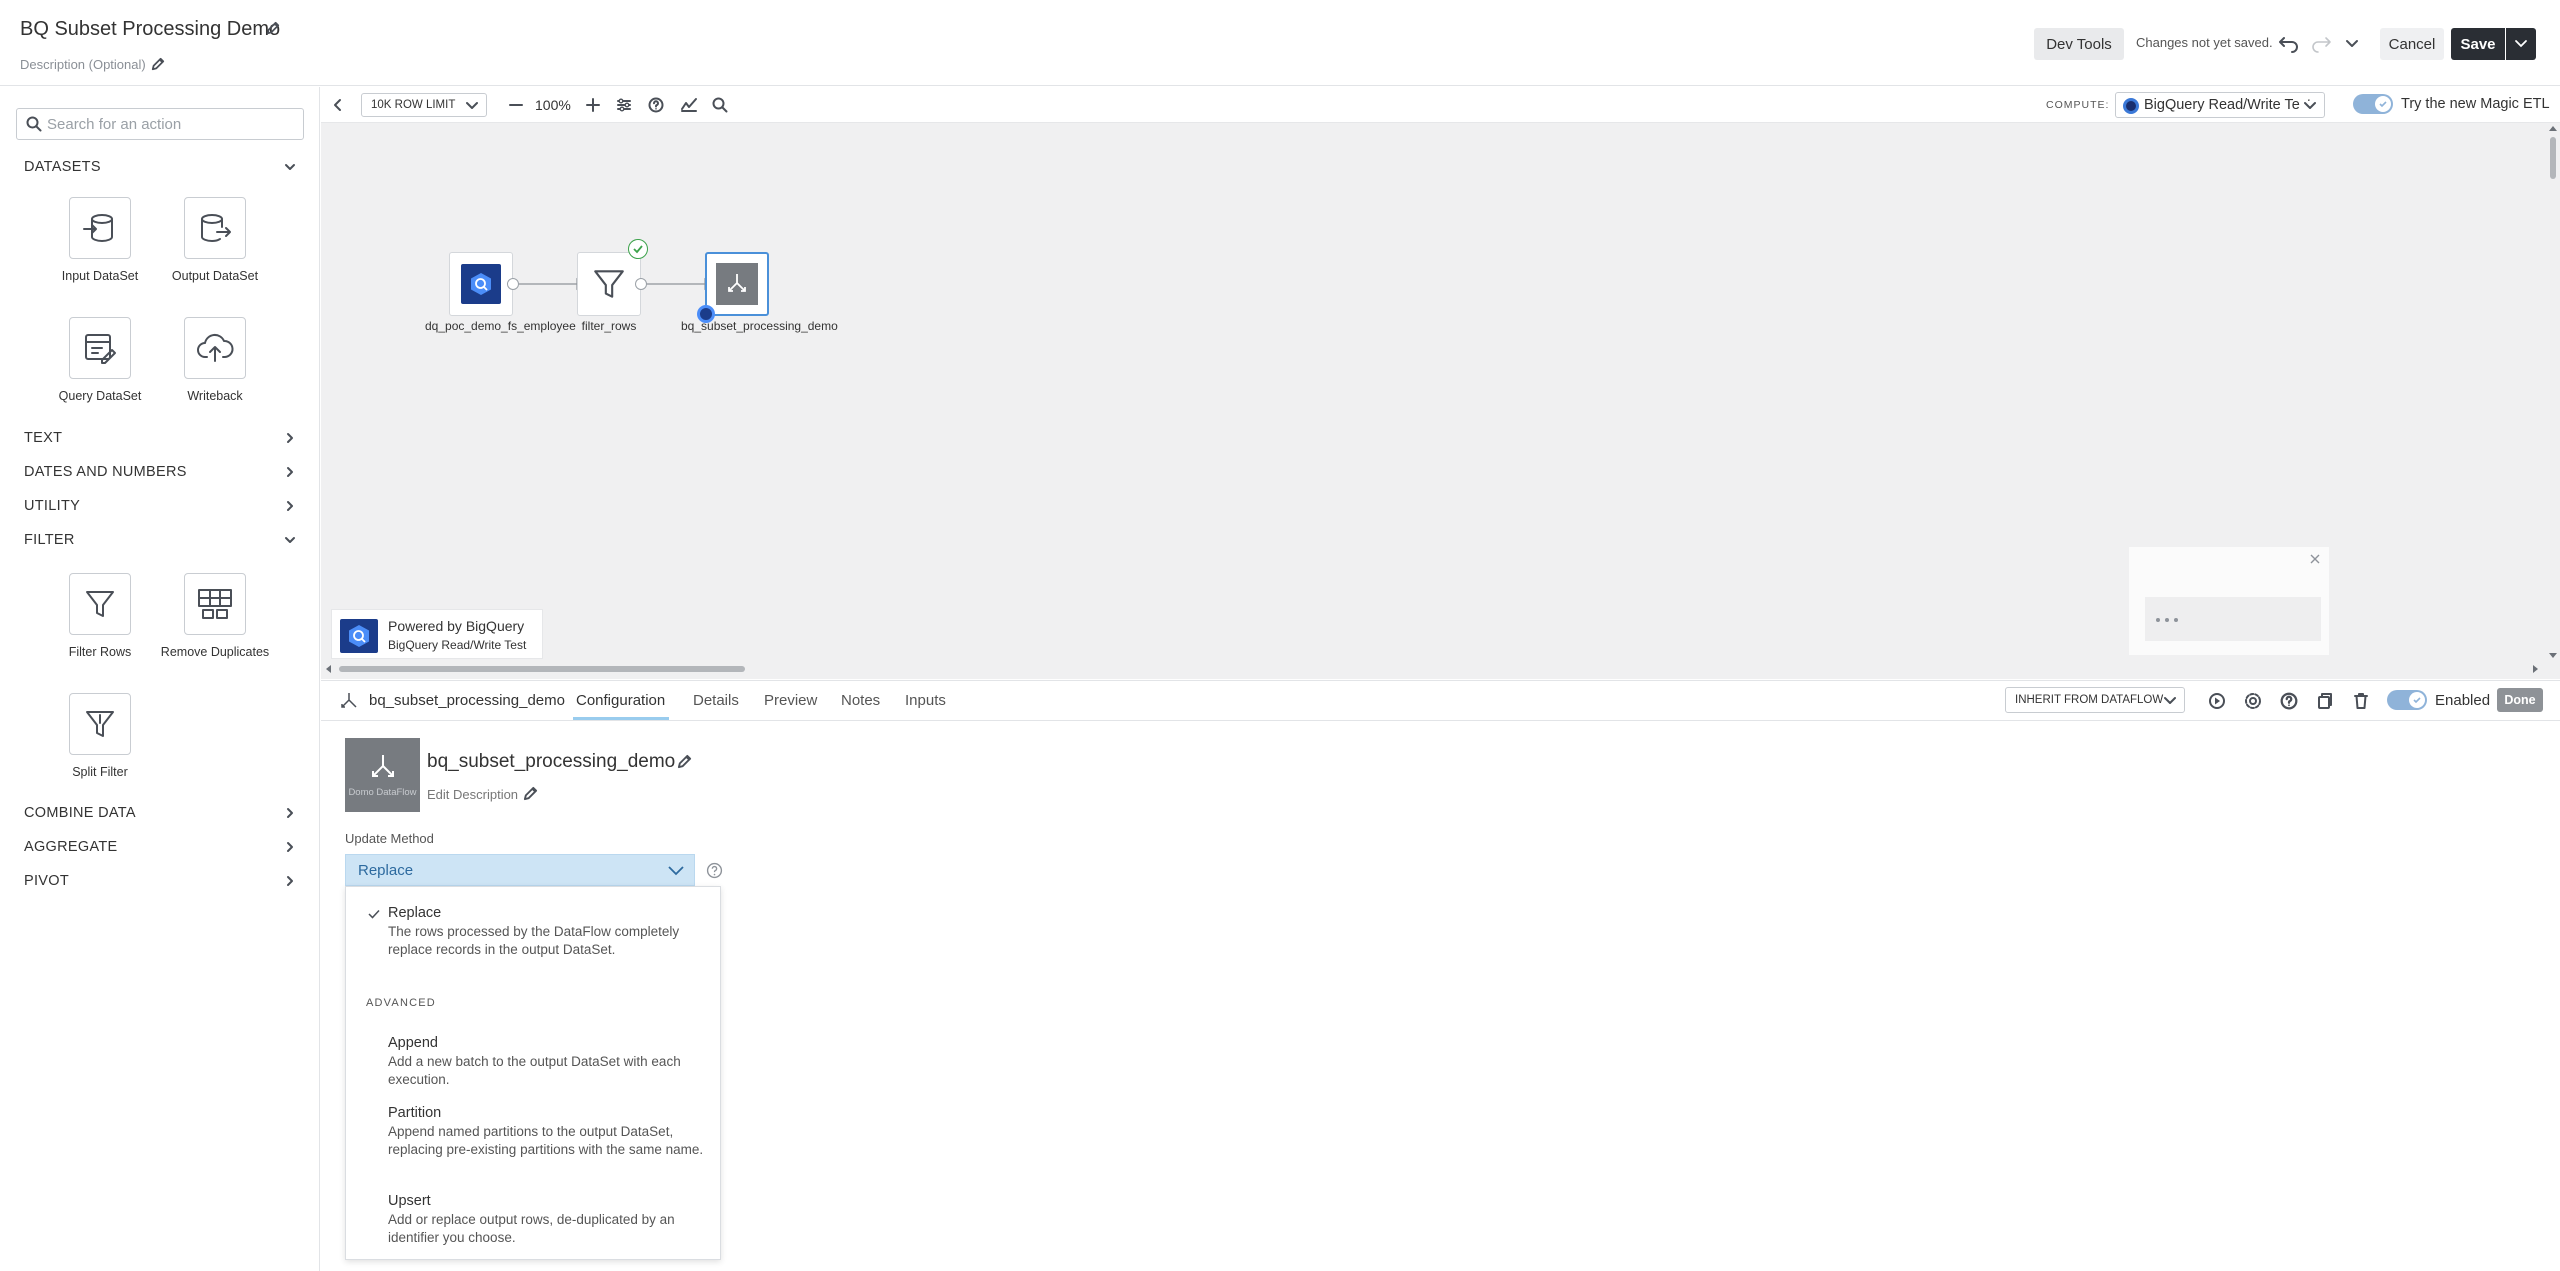  Describe the element at coordinates (160, 847) in the screenshot. I see `section-aggregate: AGGREGATE` at that location.